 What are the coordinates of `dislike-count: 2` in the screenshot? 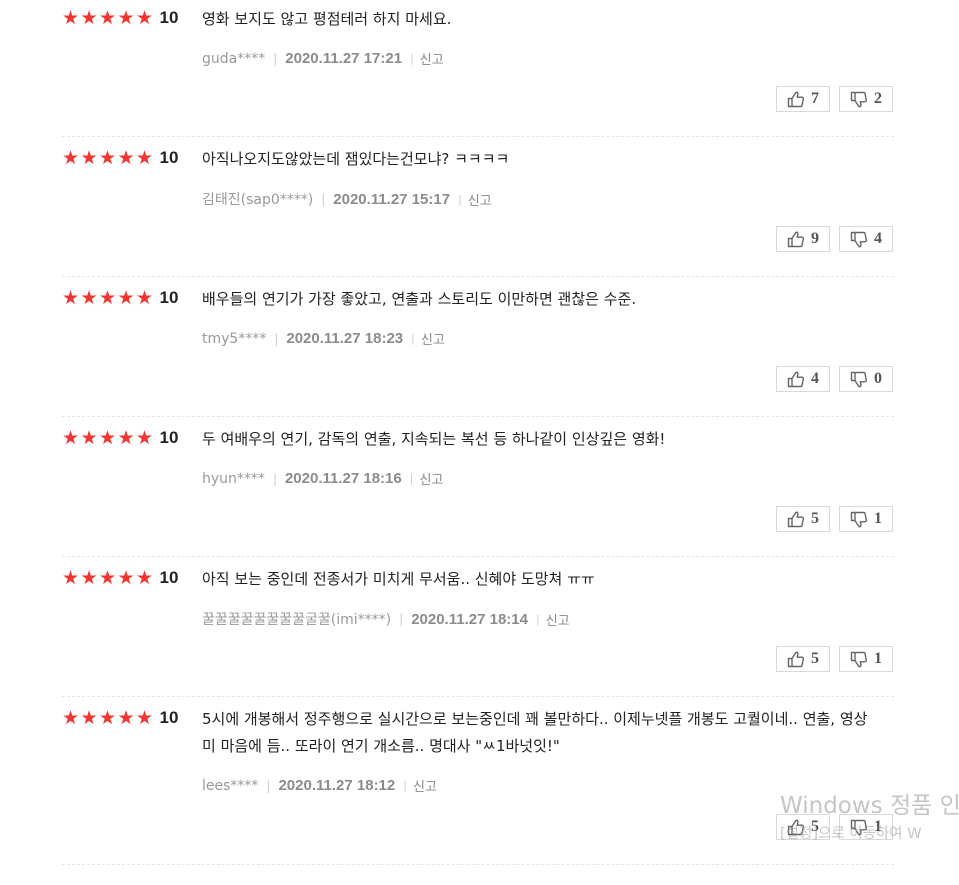 It's located at (878, 98).